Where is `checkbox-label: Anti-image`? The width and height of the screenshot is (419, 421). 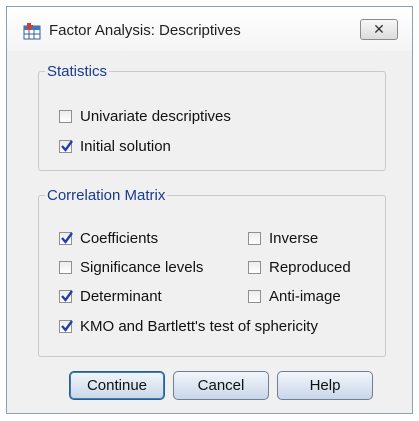
checkbox-label: Anti-image is located at coordinates (305, 296).